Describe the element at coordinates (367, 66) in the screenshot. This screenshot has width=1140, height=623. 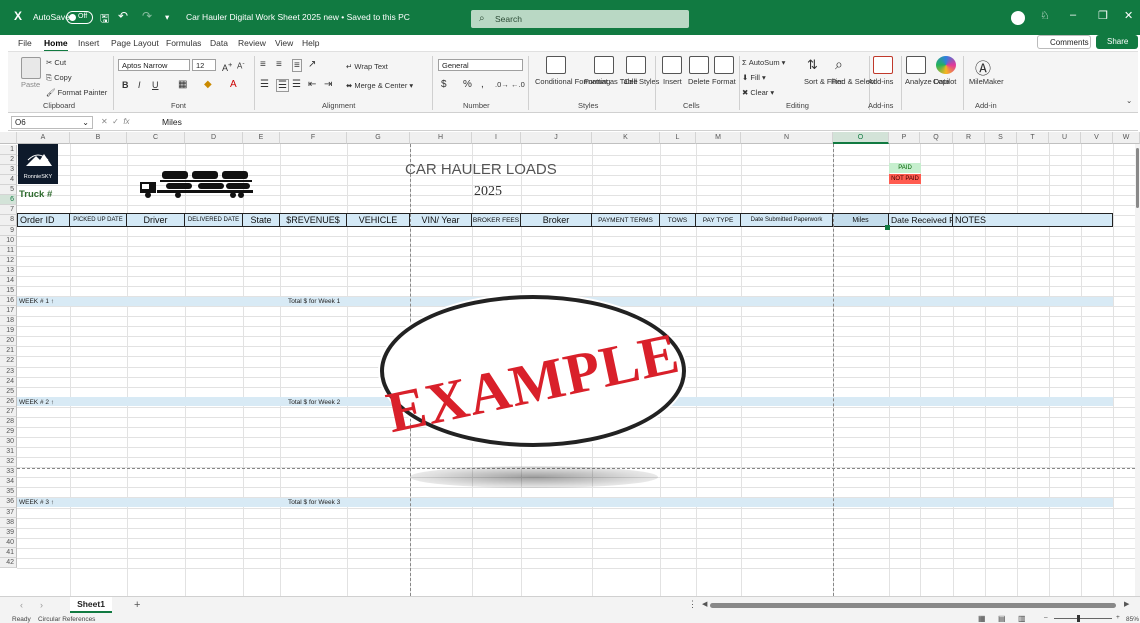
I see `wrap-text-button: ↵ Wrap Text` at that location.